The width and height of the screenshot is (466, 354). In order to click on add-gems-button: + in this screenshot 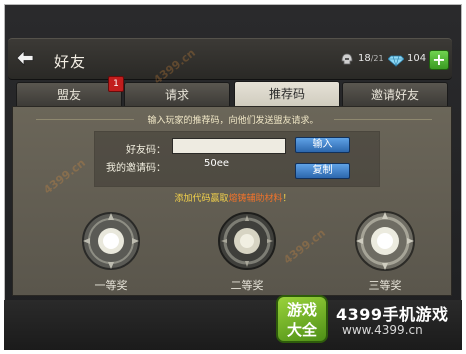, I will do `click(439, 60)`.